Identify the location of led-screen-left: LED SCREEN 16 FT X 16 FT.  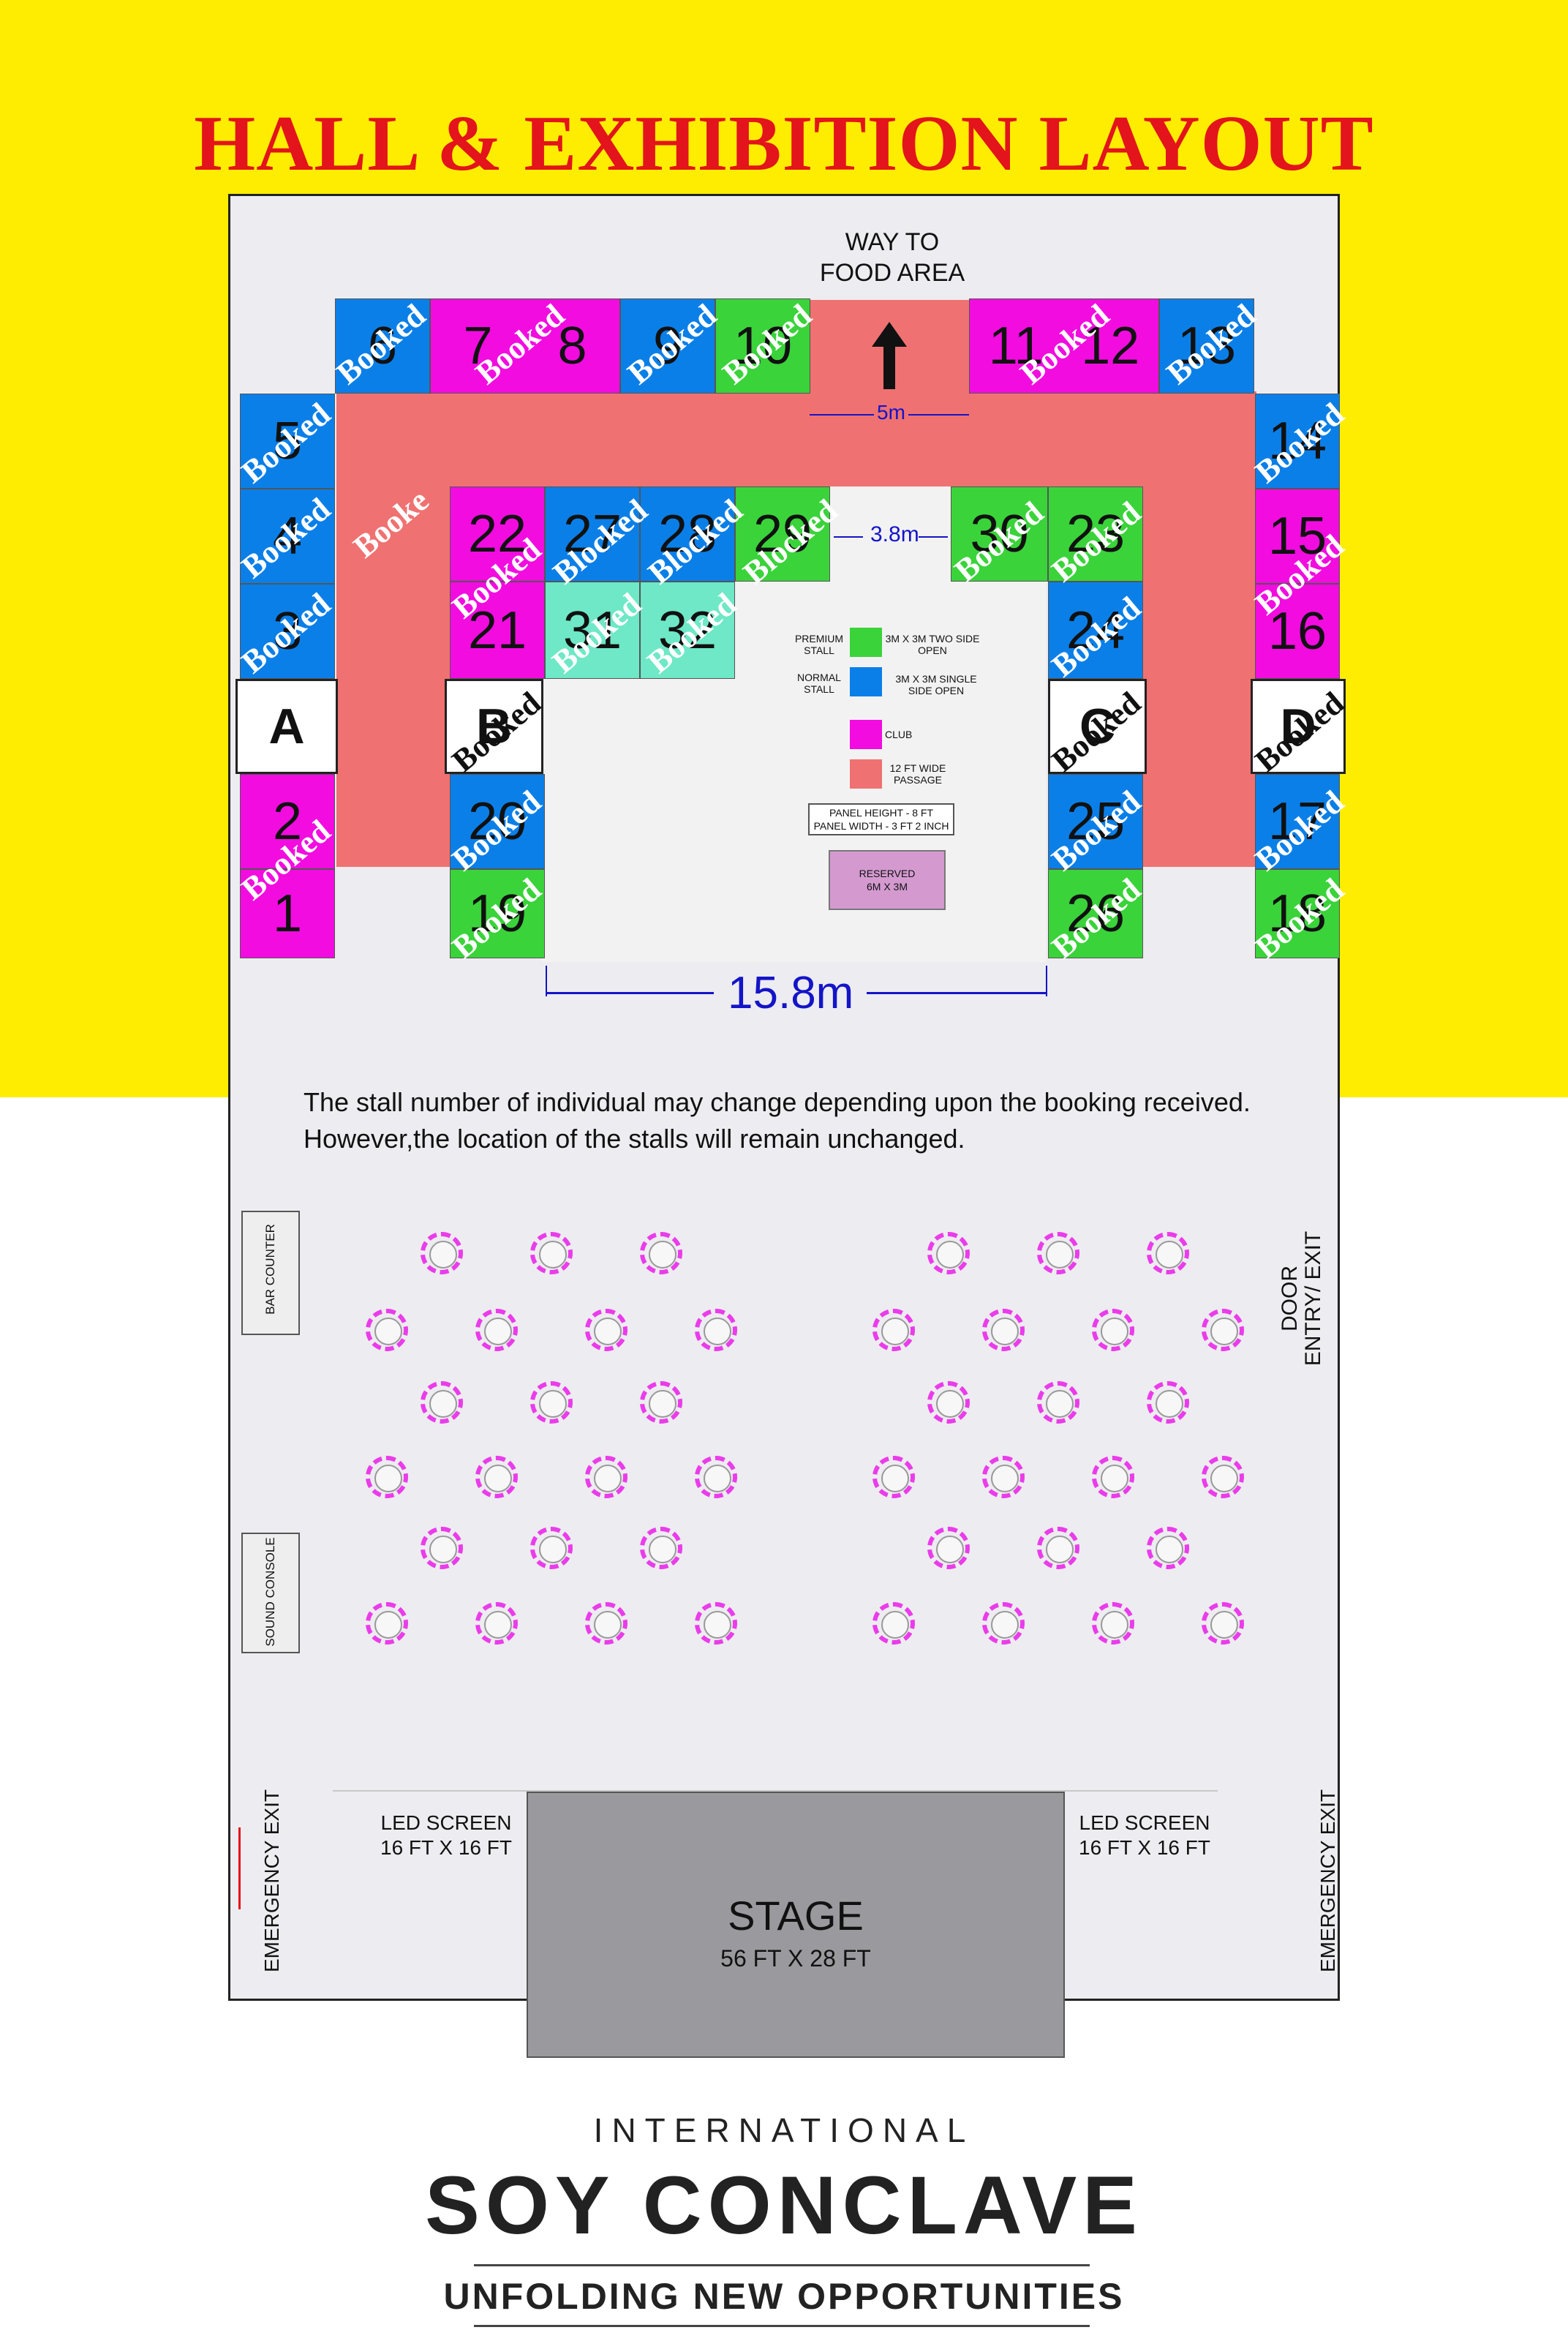
(446, 1835).